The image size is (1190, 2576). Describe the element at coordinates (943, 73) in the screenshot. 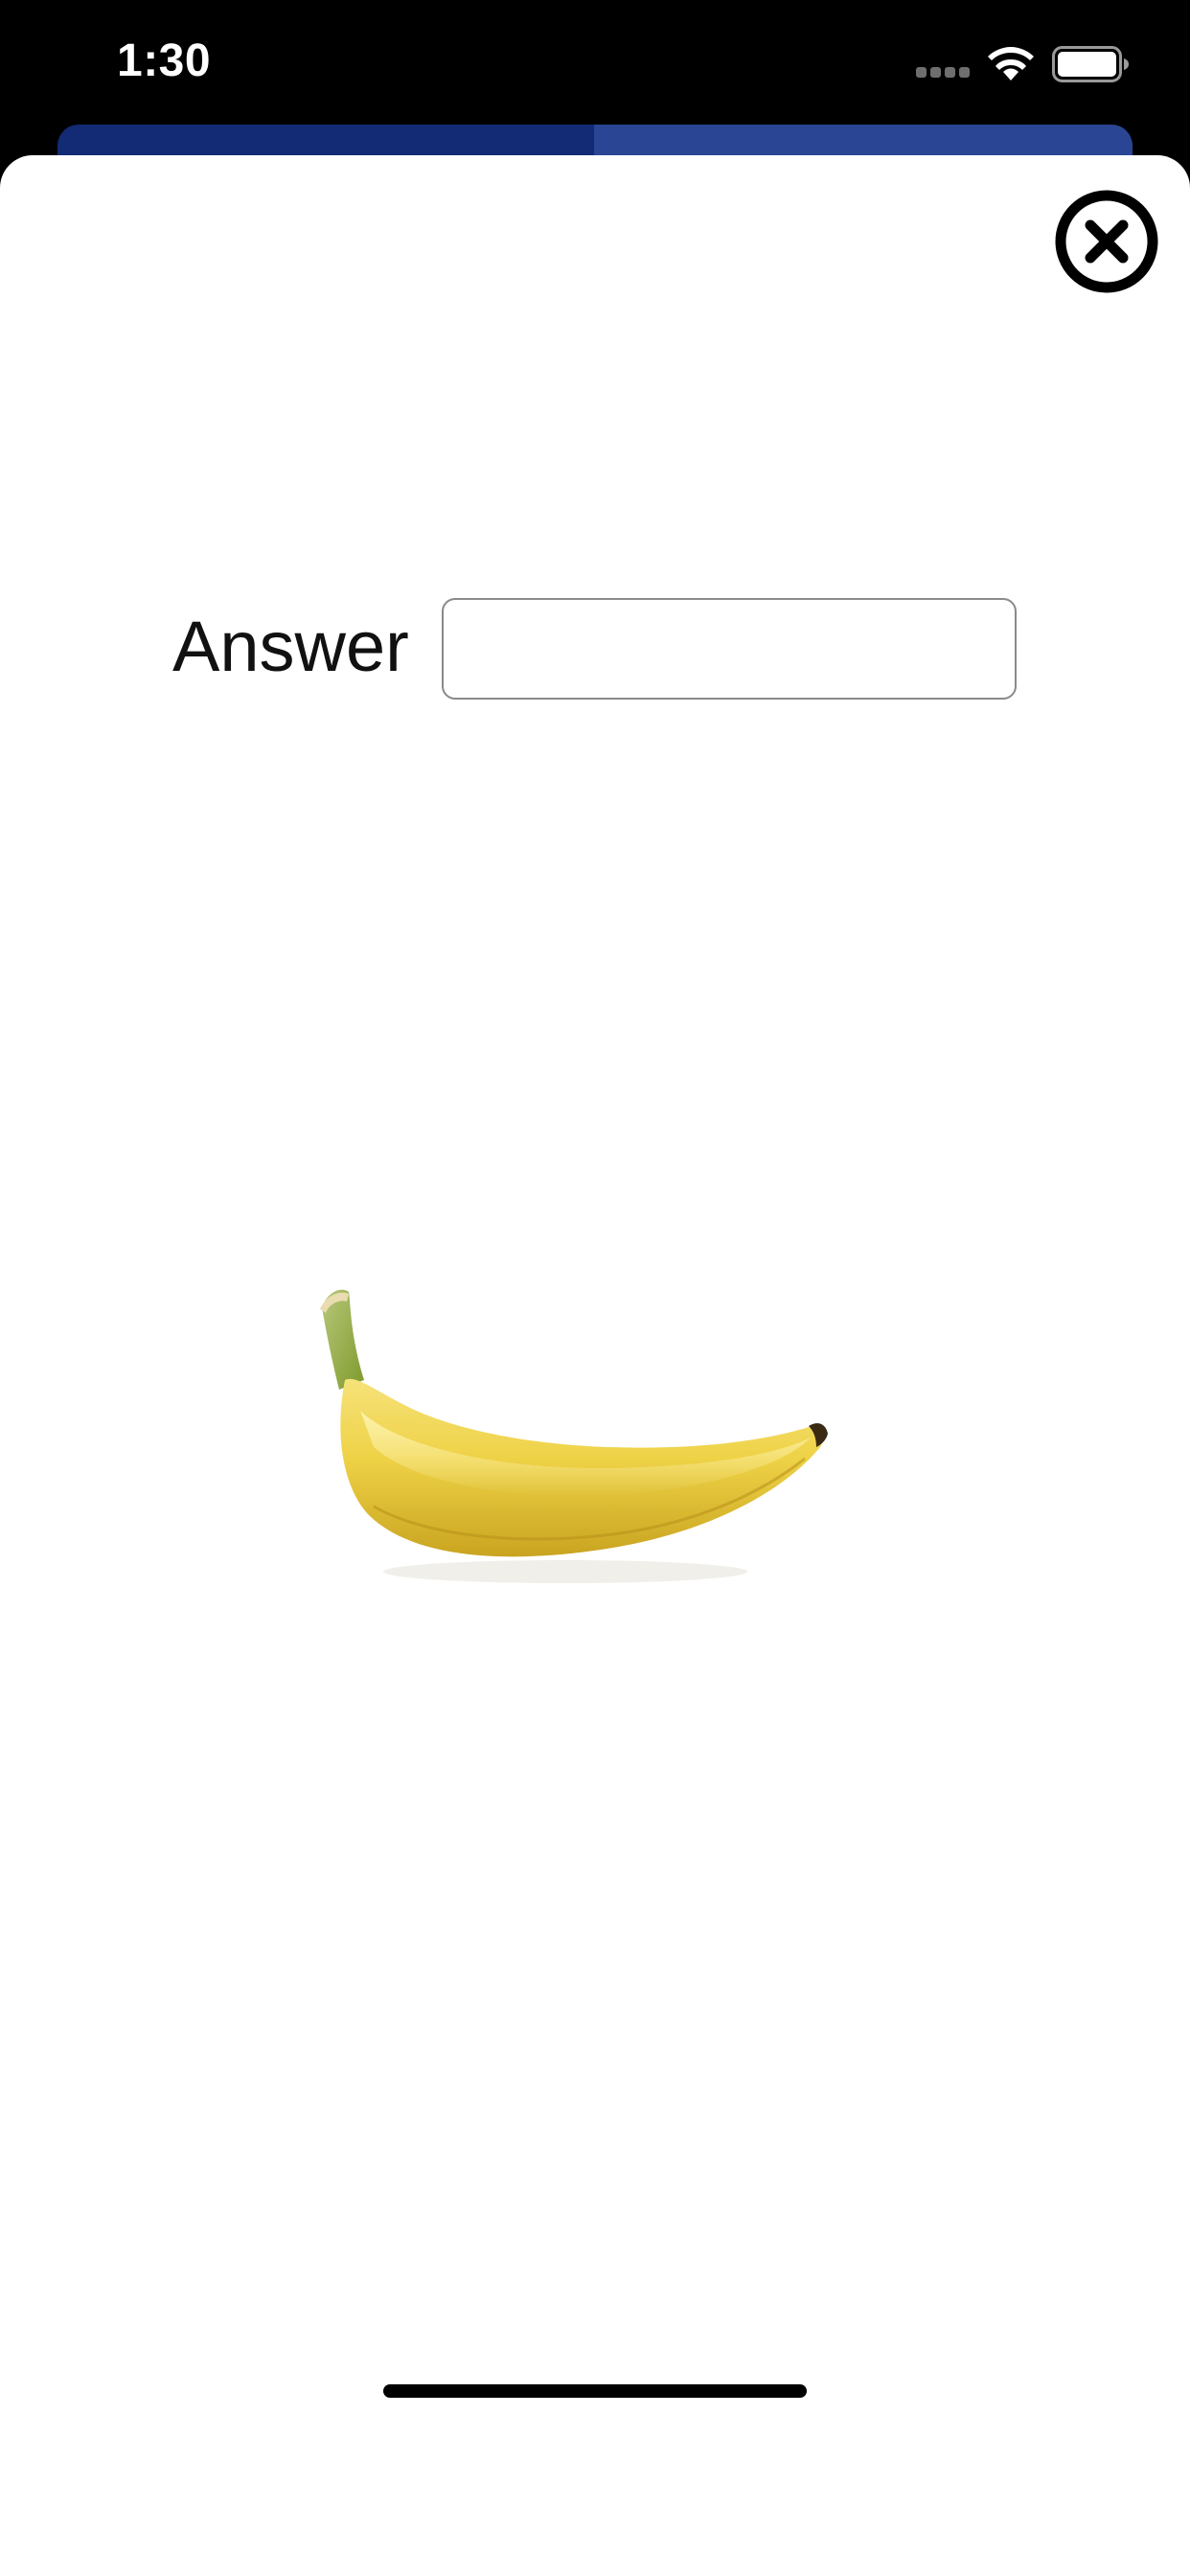

I see `signal-icon` at that location.